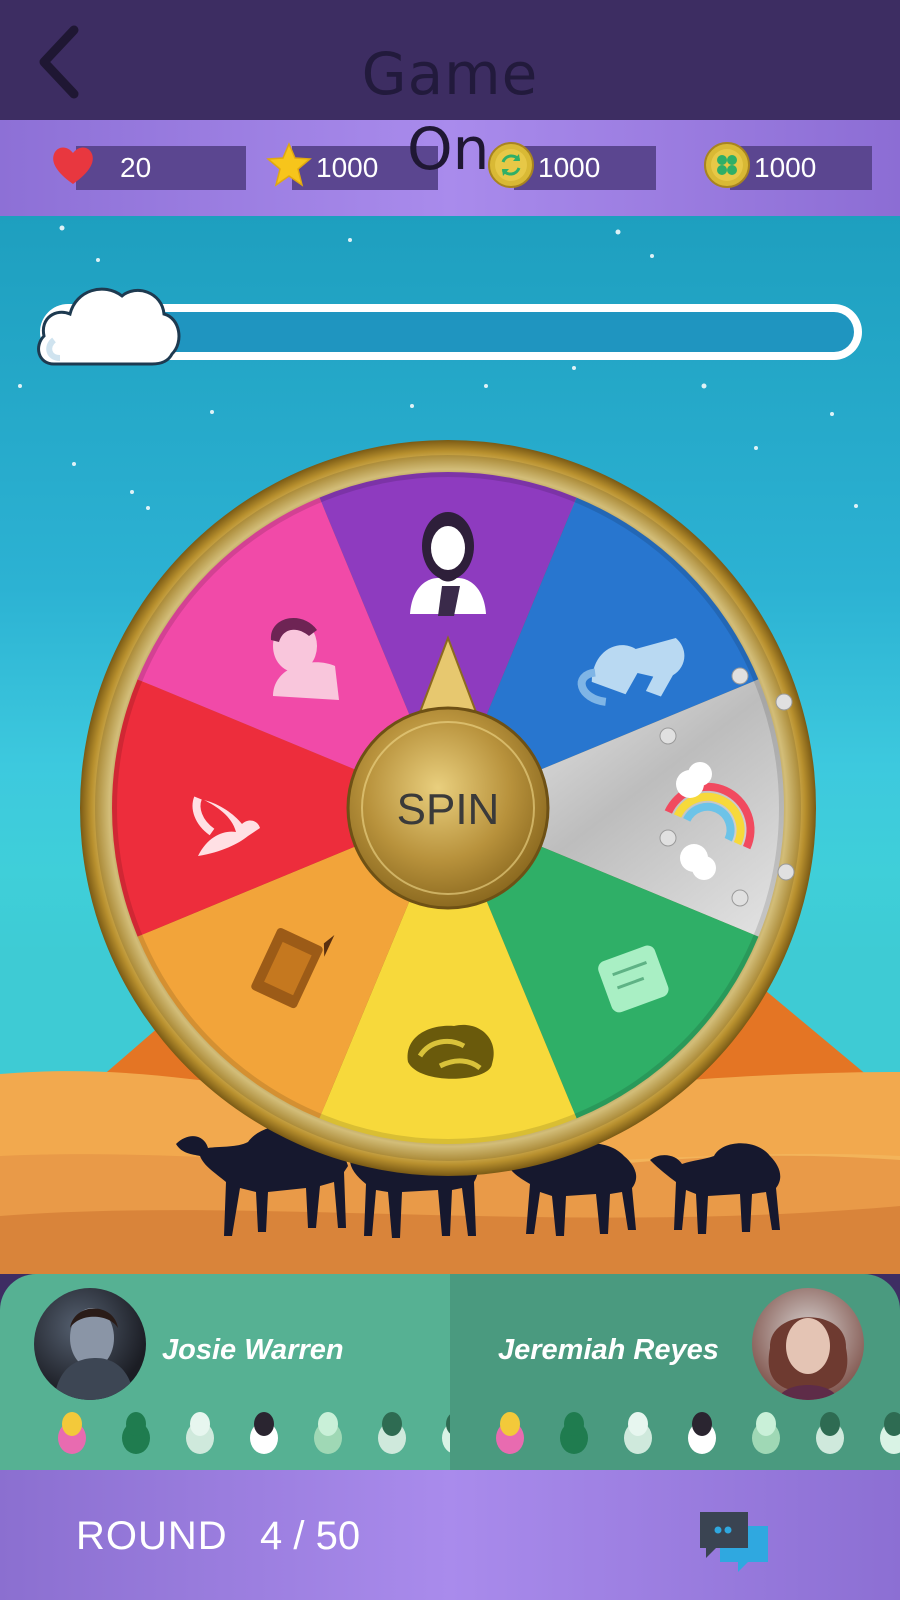 Image resolution: width=900 pixels, height=1600 pixels. What do you see at coordinates (253, 1350) in the screenshot?
I see `player-name: Josie Warren` at bounding box center [253, 1350].